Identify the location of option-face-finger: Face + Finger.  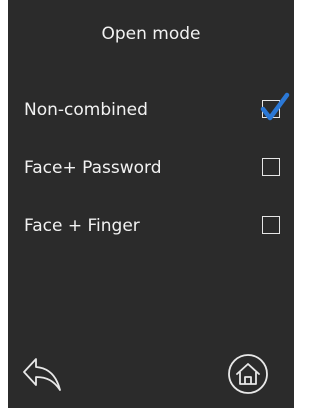
(151, 228).